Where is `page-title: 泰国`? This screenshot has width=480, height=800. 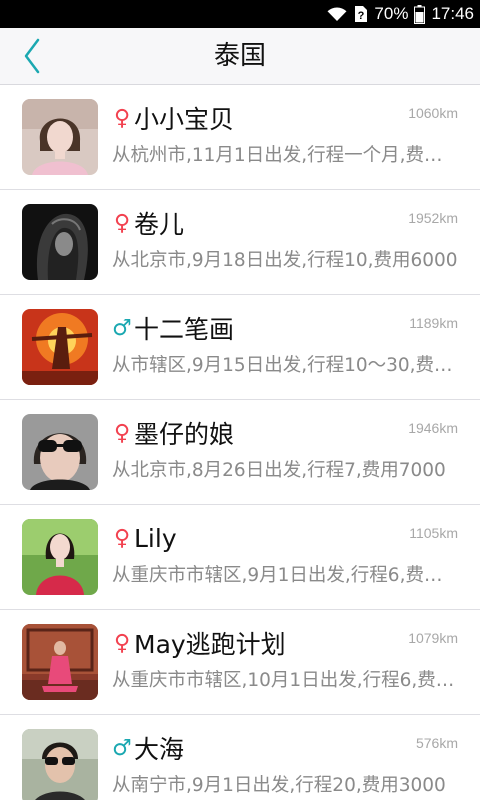
page-title: 泰国 is located at coordinates (239, 56).